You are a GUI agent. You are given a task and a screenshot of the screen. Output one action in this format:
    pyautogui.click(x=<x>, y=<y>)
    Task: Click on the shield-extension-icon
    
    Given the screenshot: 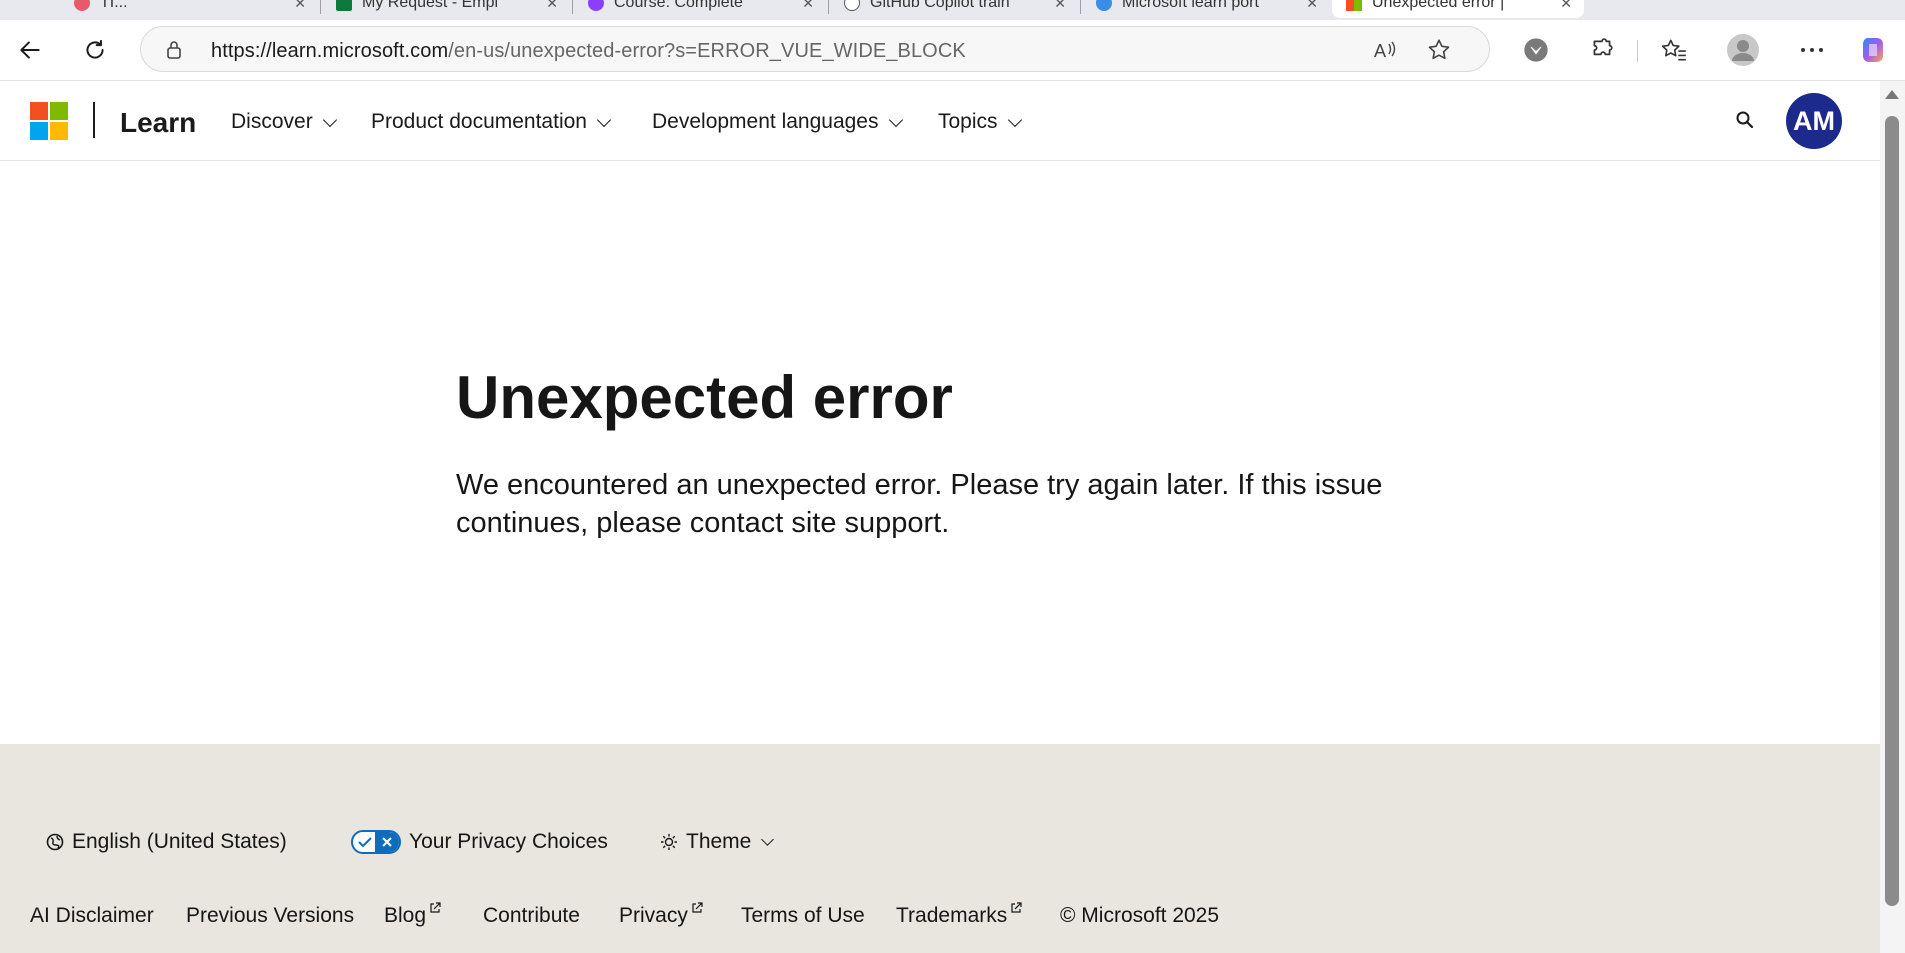 What is the action you would take?
    pyautogui.click(x=1536, y=50)
    